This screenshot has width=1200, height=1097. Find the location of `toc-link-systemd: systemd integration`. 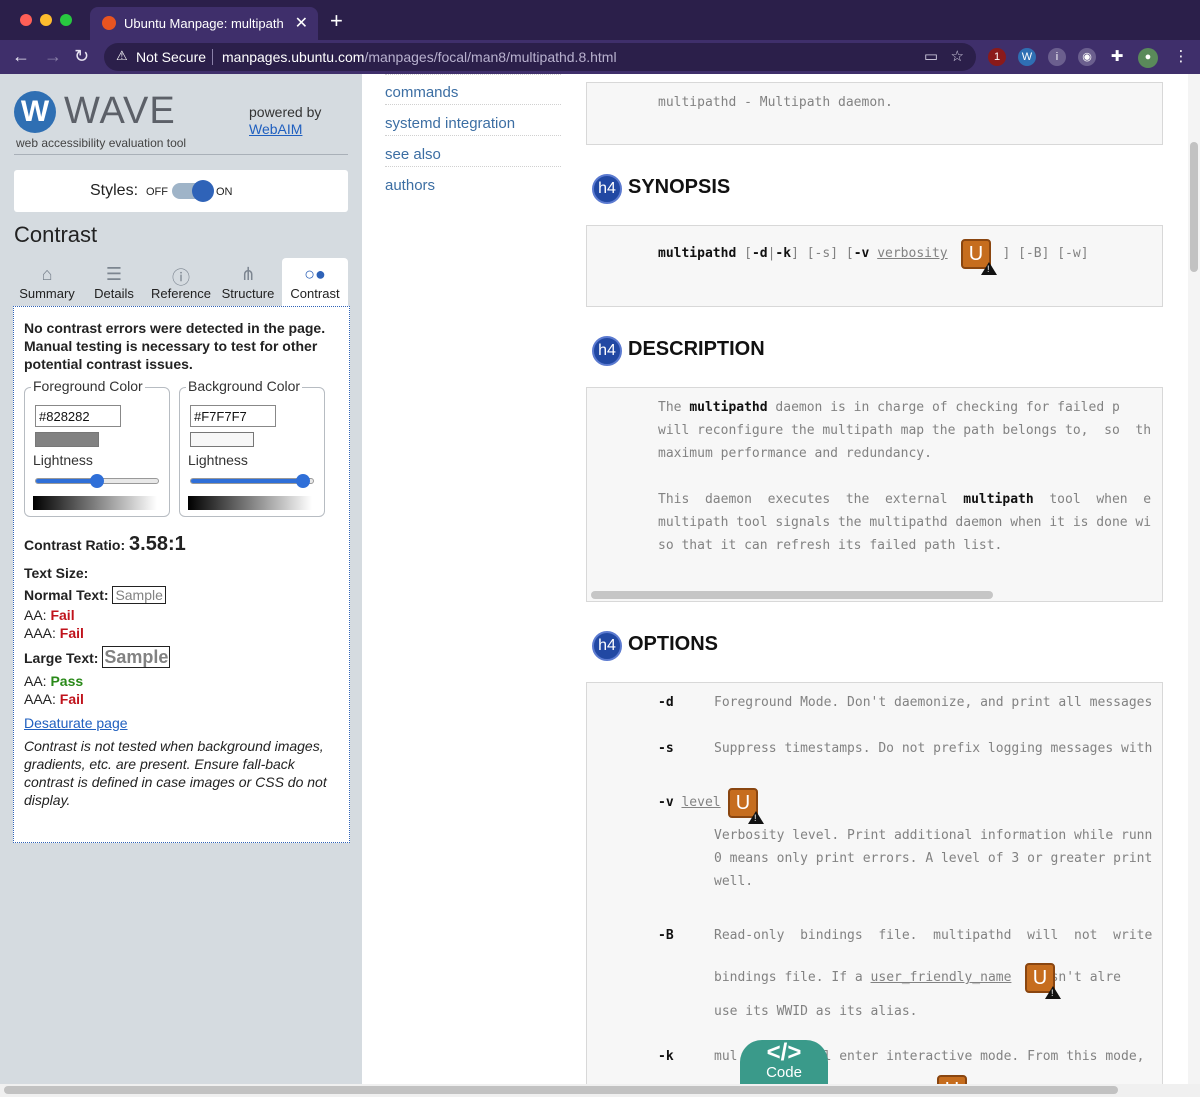

toc-link-systemd: systemd integration is located at coordinates (473, 120).